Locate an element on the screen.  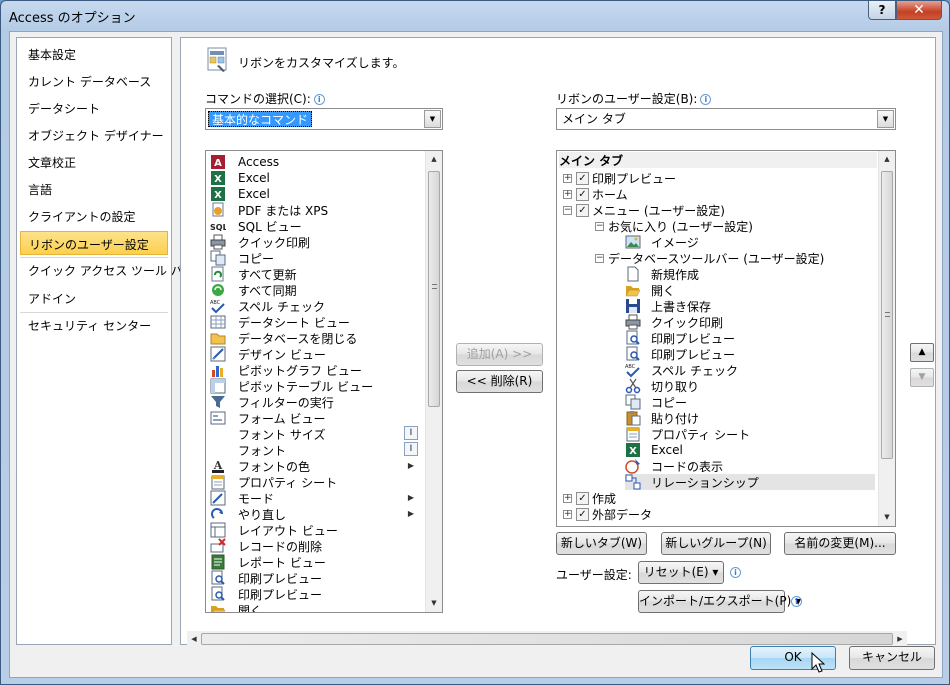
command-item: やり直し ▶ is located at coordinates (317, 514).